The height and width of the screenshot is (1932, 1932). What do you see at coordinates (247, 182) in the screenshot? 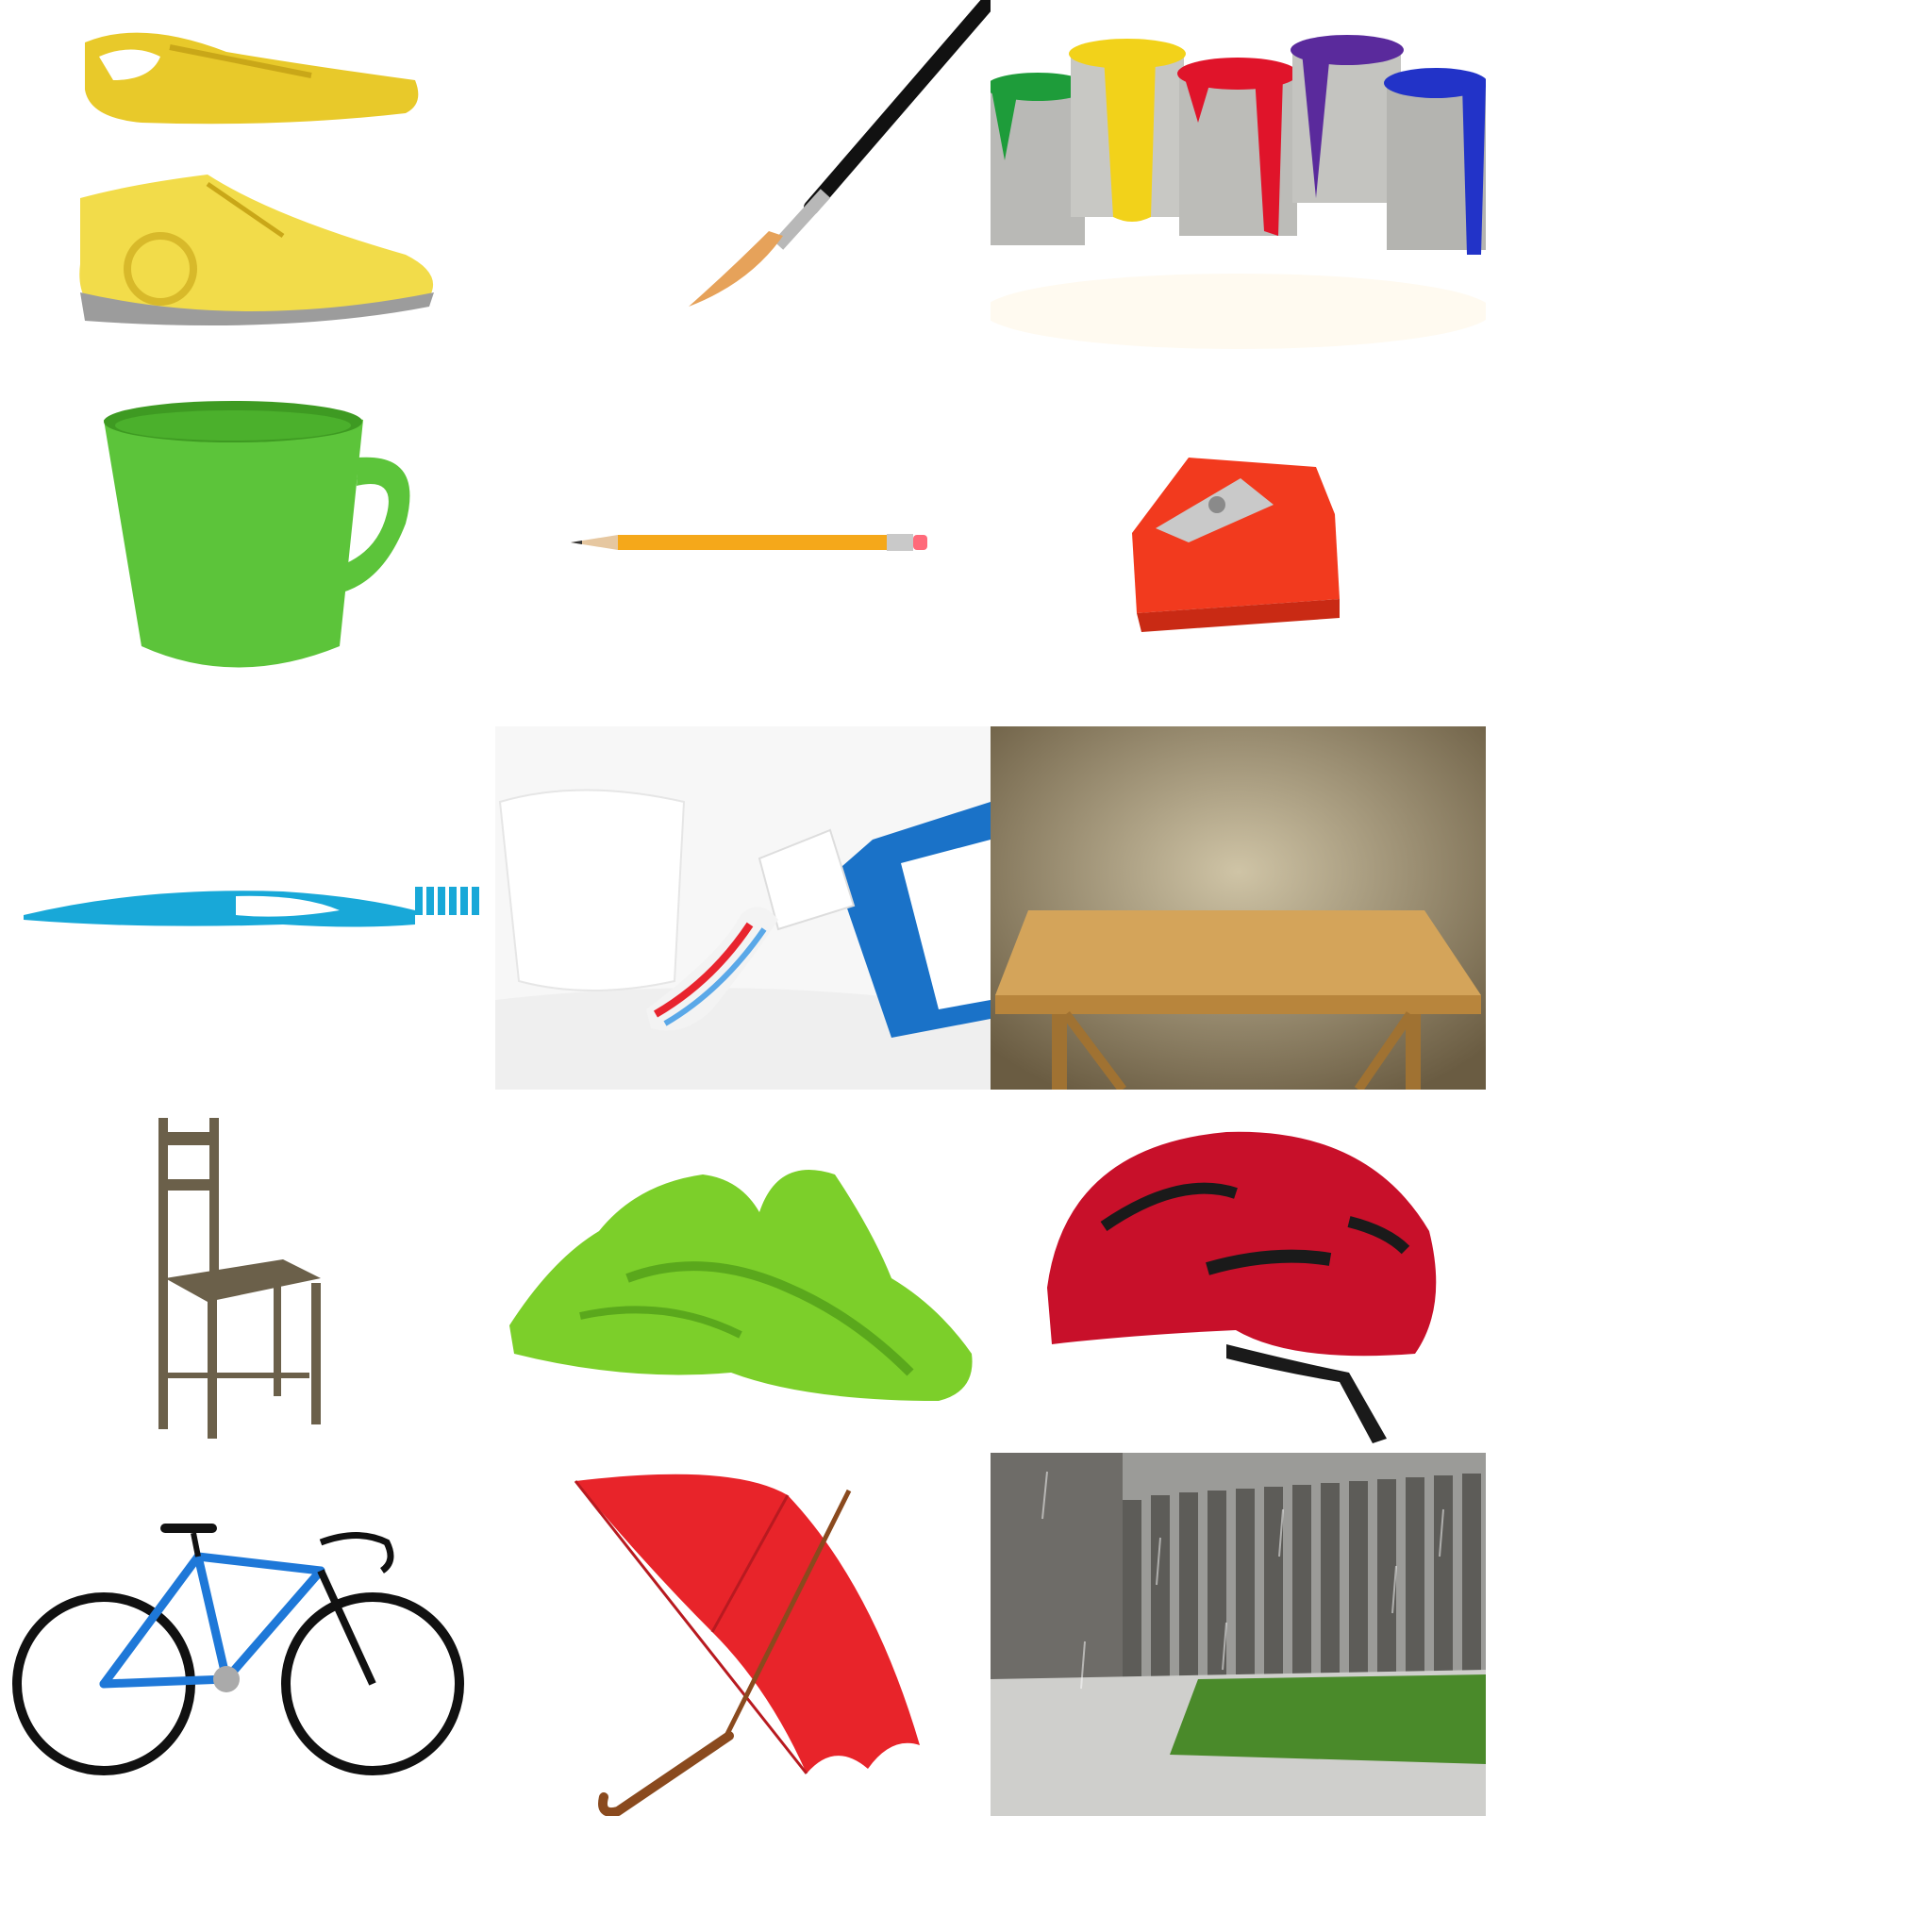
I see `sneakers-image` at bounding box center [247, 182].